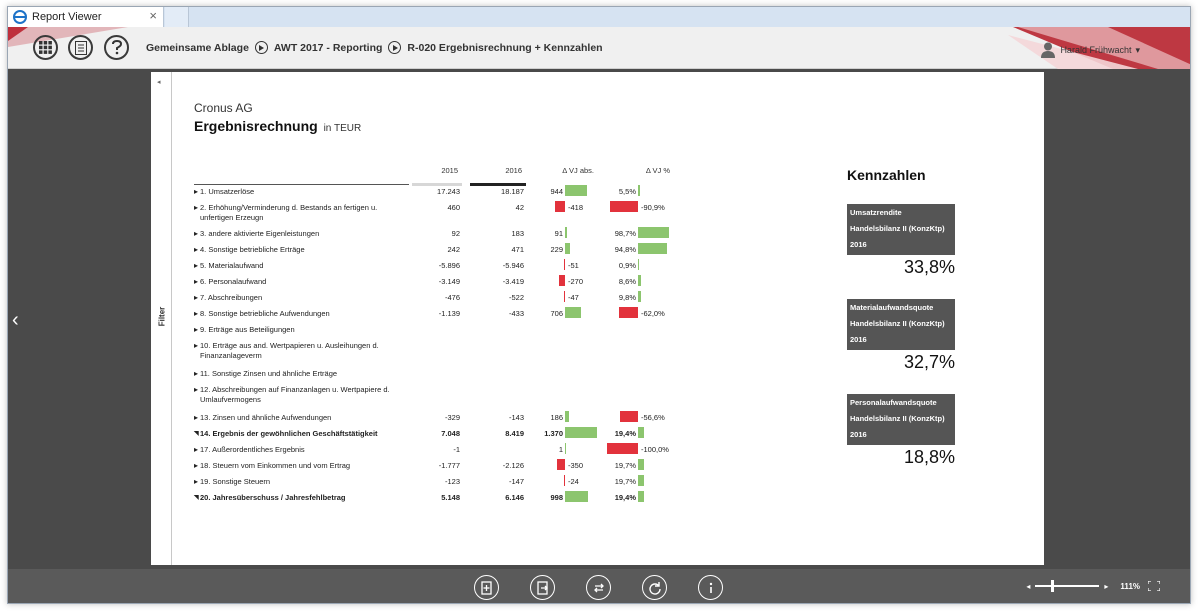 This screenshot has height=612, width=1200. What do you see at coordinates (1028, 586) in the screenshot?
I see `zoom-out-icon: ◂` at bounding box center [1028, 586].